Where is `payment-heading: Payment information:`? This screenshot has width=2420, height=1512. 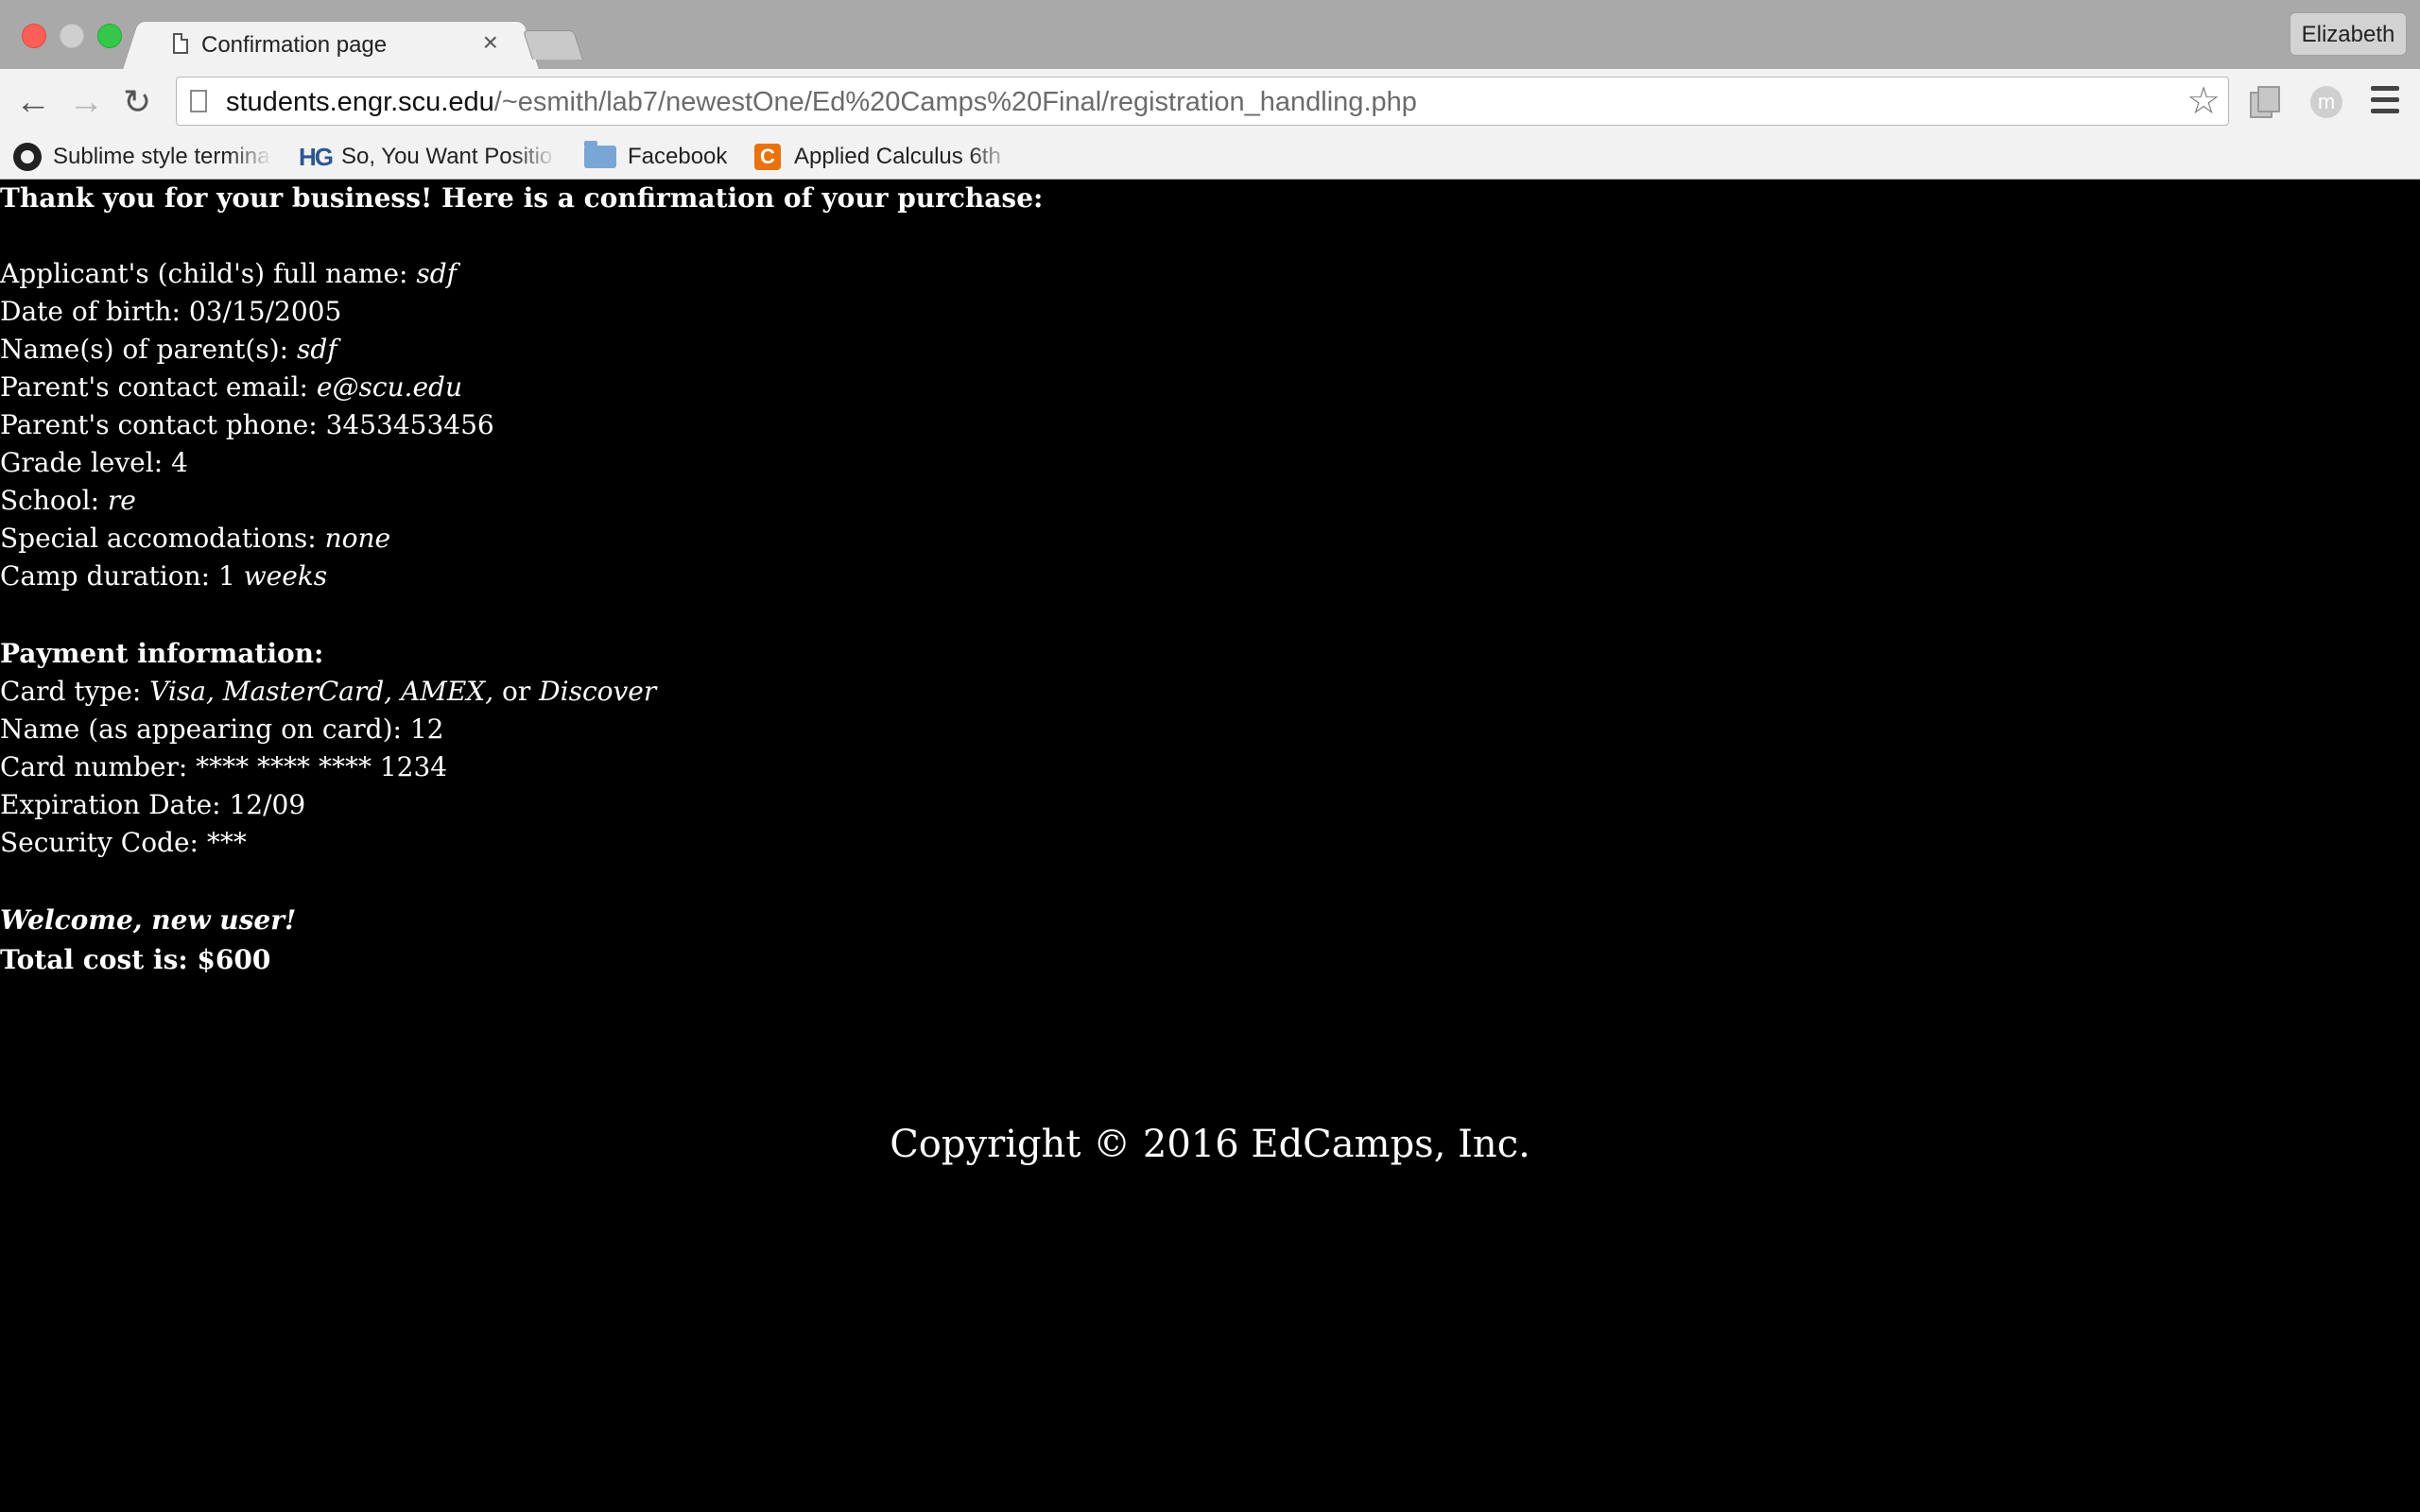
payment-heading: Payment information: is located at coordinates (162, 653).